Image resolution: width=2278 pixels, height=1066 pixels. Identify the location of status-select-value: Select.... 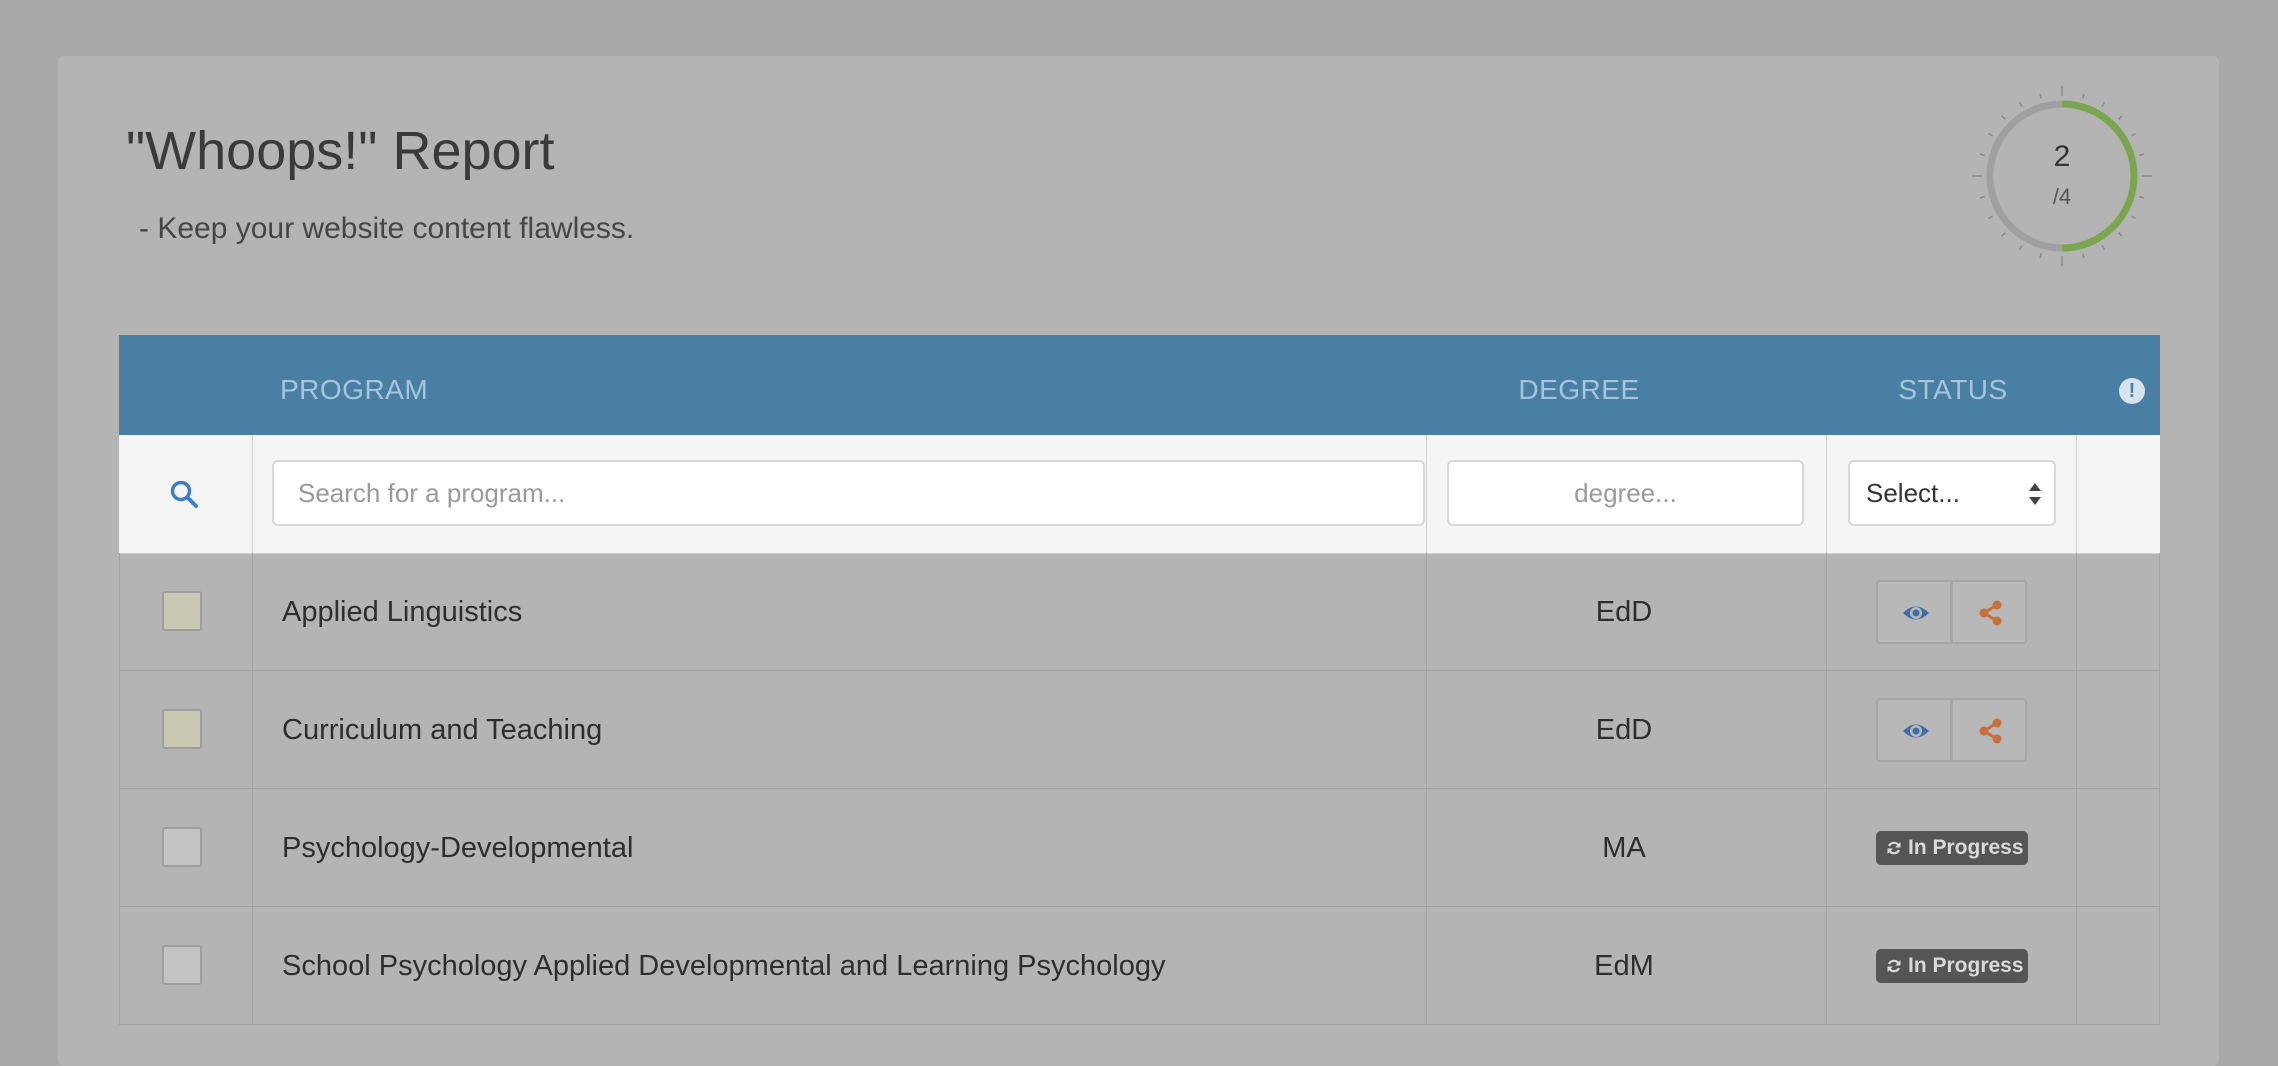
(1913, 493).